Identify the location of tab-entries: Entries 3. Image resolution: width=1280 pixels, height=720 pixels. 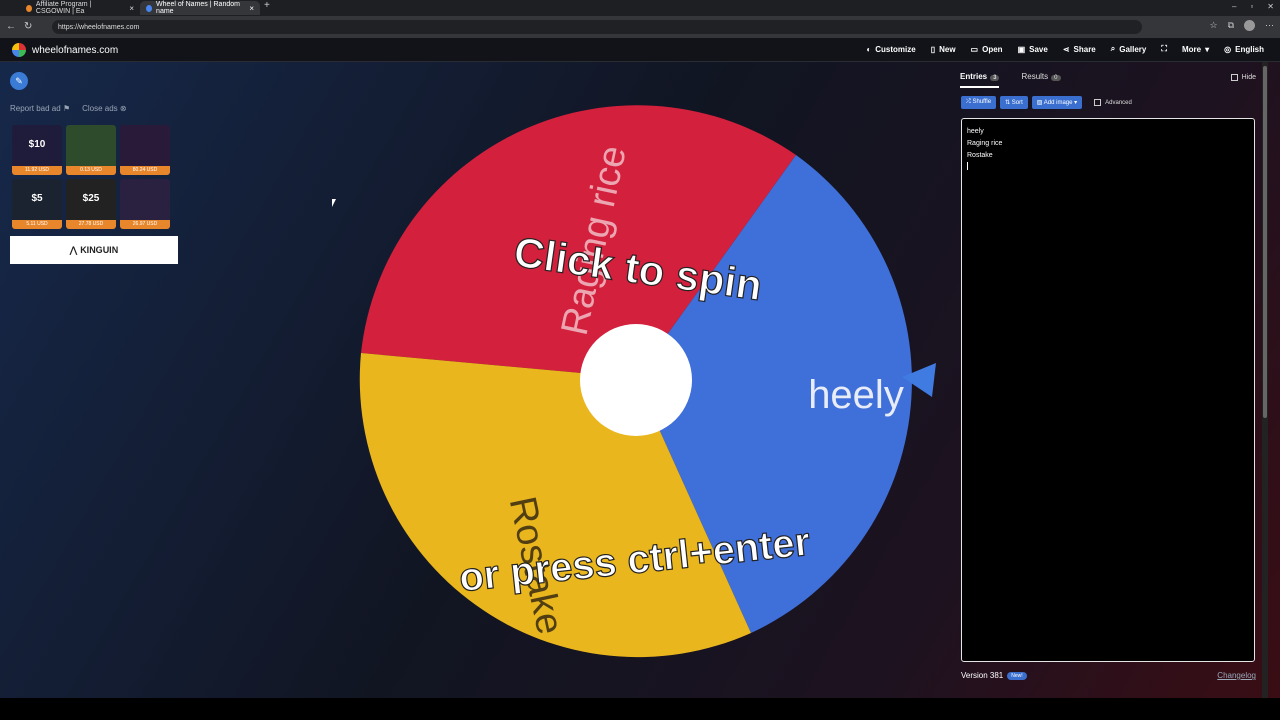
(980, 80).